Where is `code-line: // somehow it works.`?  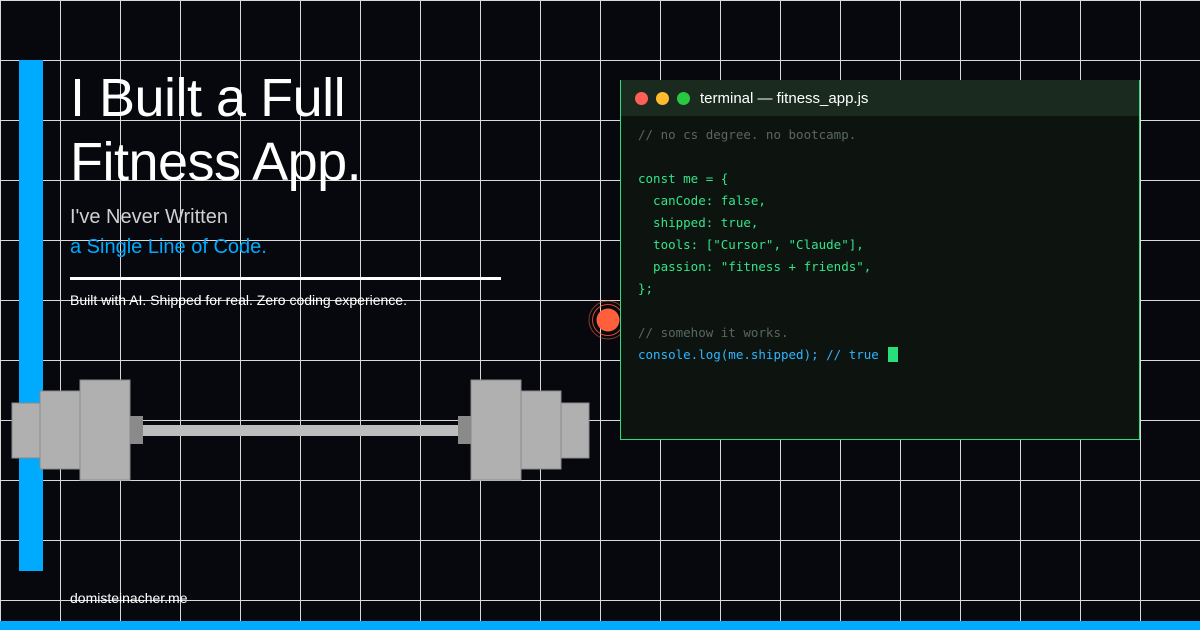
code-line: // somehow it works. is located at coordinates (713, 332).